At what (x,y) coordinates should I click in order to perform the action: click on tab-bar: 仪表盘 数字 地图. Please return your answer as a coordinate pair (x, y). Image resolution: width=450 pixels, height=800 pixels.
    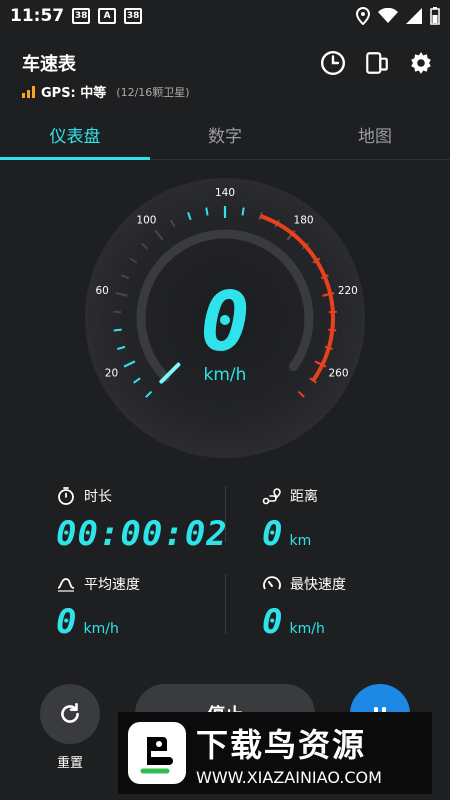
    Looking at the image, I should click on (225, 138).